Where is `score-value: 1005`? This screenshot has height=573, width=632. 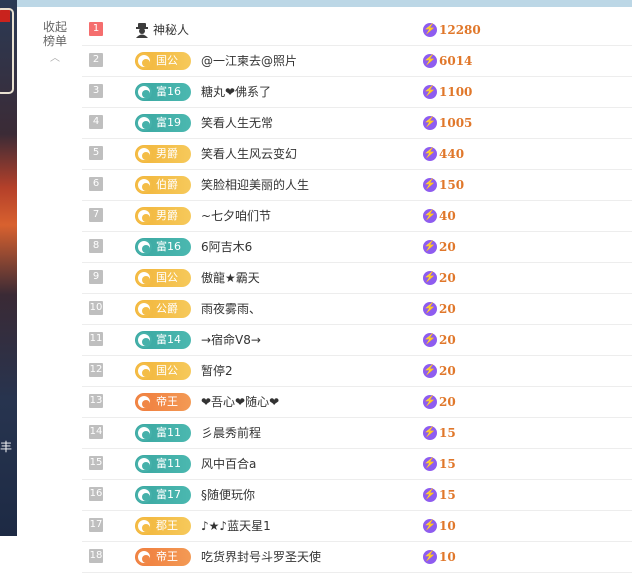 score-value: 1005 is located at coordinates (456, 123).